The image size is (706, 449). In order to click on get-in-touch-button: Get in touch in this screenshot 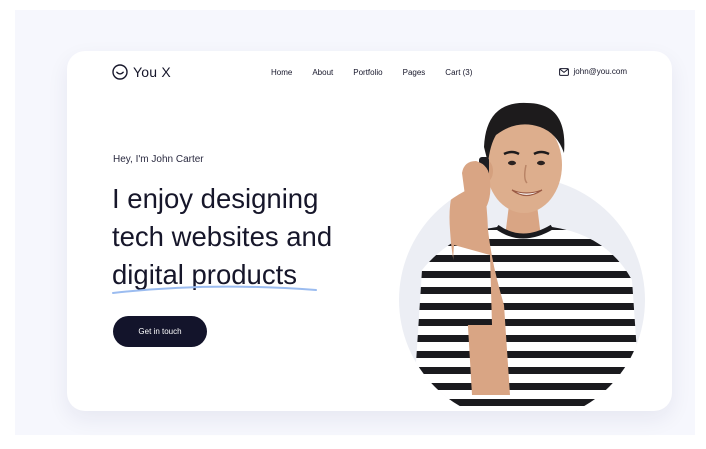, I will do `click(160, 331)`.